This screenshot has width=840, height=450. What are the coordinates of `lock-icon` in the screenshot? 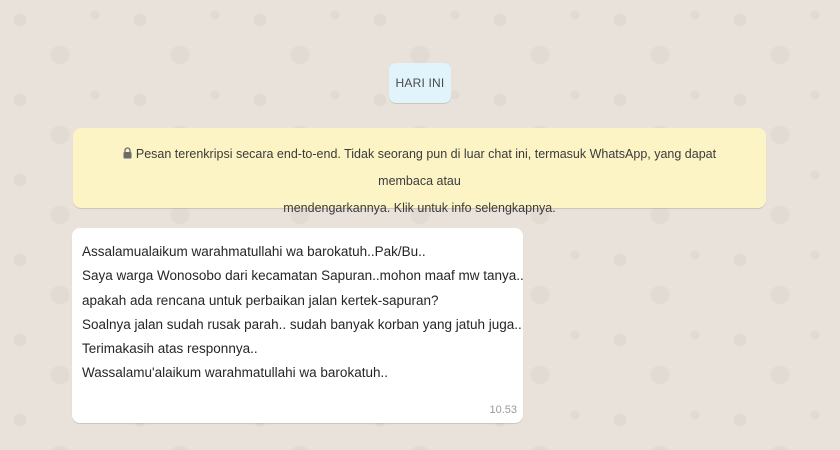 It's located at (127, 153).